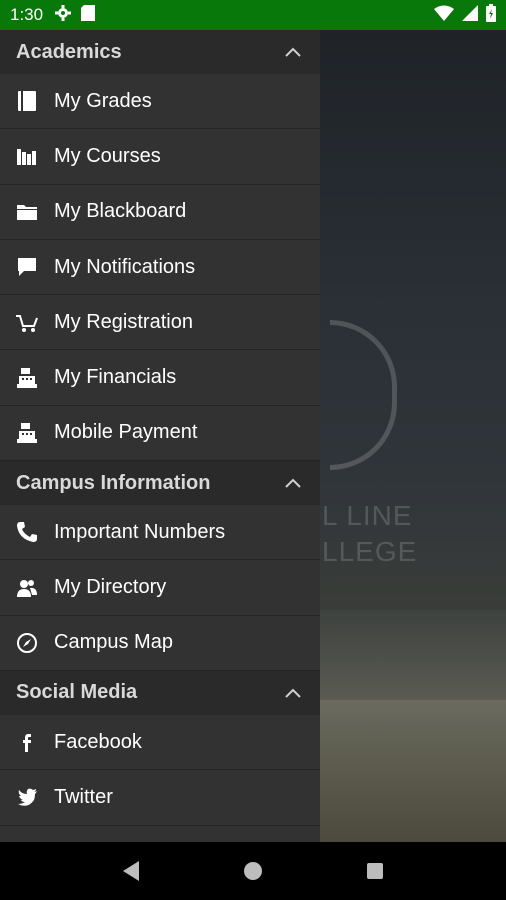  Describe the element at coordinates (370, 551) in the screenshot. I see `logo-text-line2: LLEGE` at that location.